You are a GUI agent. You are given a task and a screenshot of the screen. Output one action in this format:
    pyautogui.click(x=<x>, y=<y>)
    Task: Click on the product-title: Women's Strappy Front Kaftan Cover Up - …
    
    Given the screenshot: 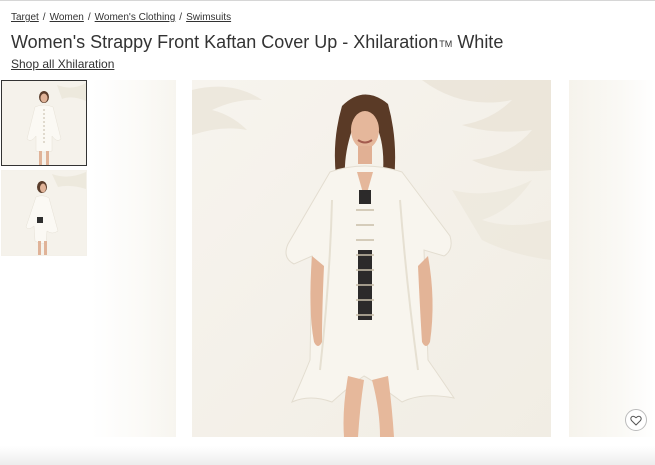 What is the action you would take?
    pyautogui.click(x=257, y=42)
    